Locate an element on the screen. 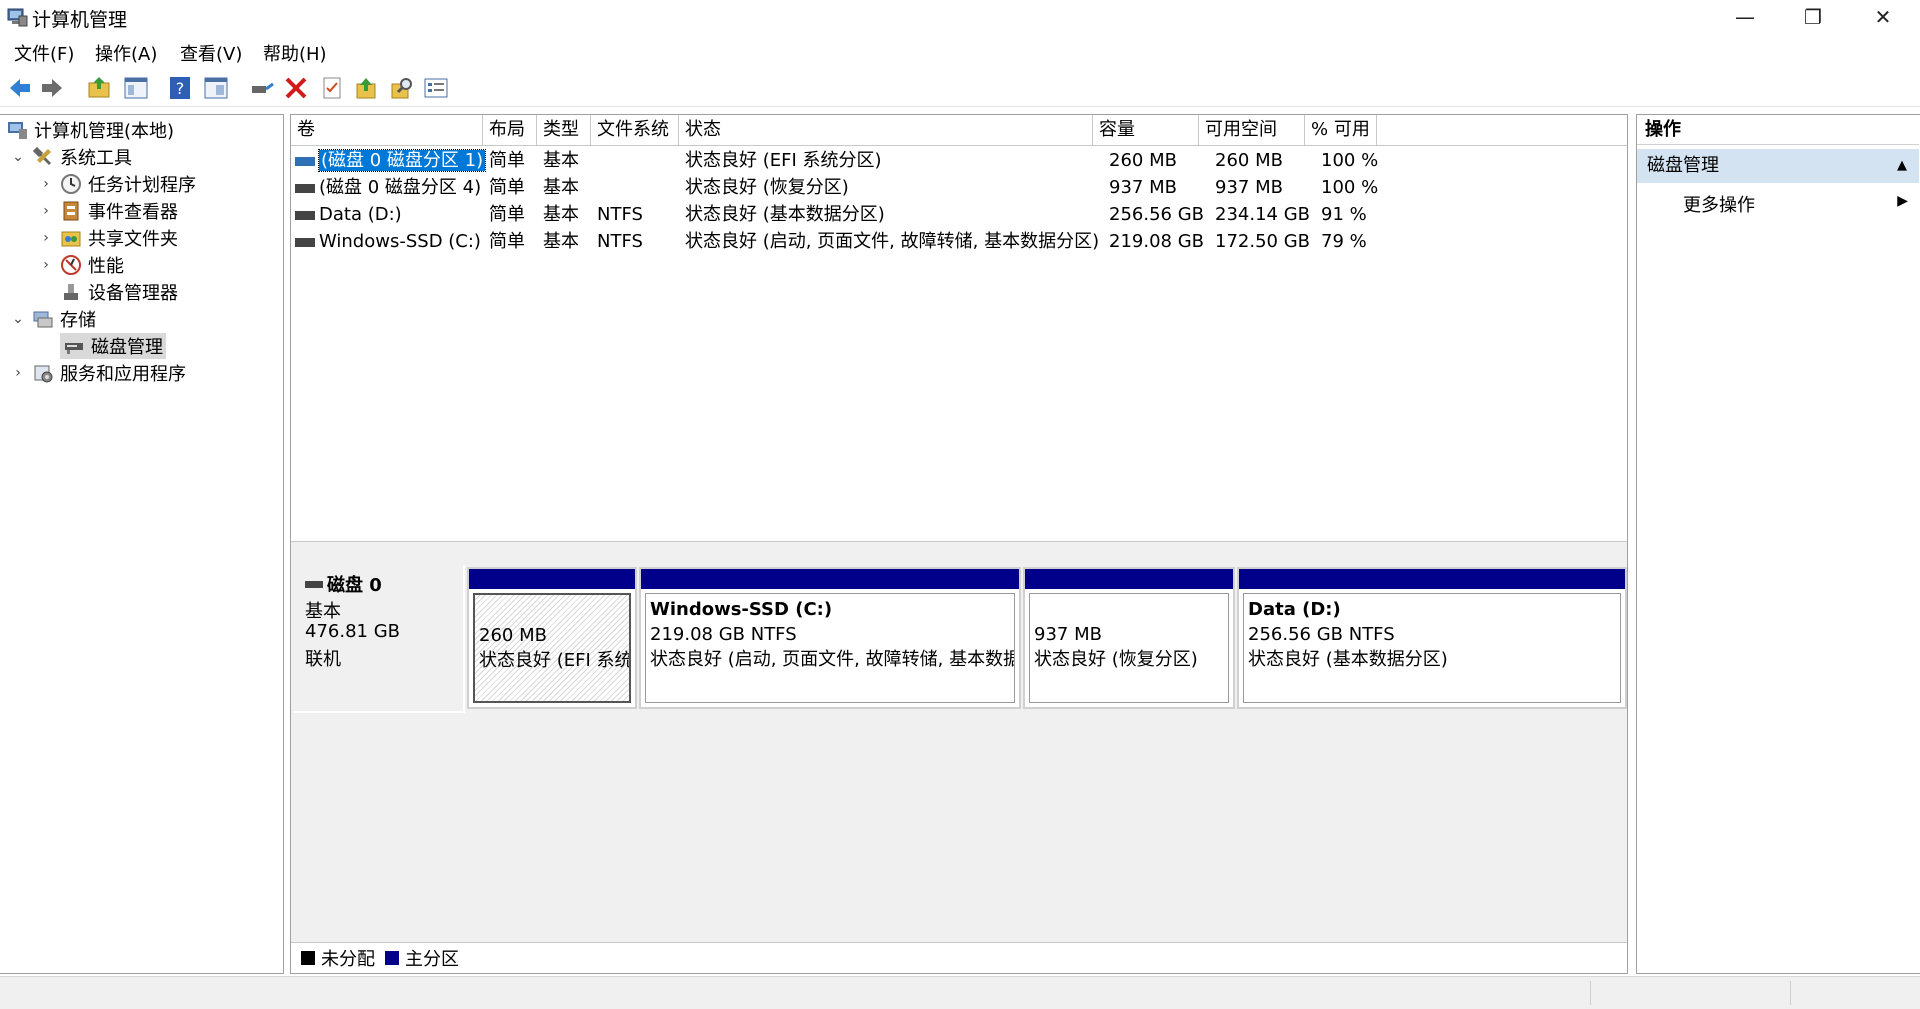 The width and height of the screenshot is (1920, 1009). disk-0-label: 磁盘 0 基本 476.81 GB 联机 is located at coordinates (379, 639).